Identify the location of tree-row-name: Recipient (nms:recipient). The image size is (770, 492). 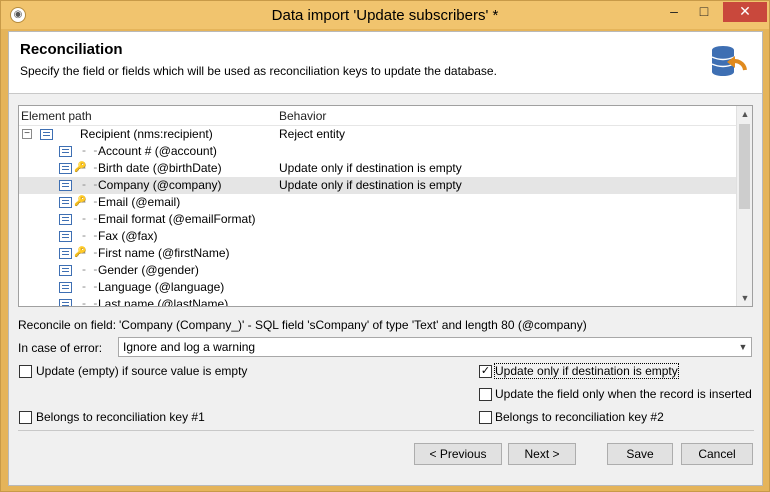
(146, 134).